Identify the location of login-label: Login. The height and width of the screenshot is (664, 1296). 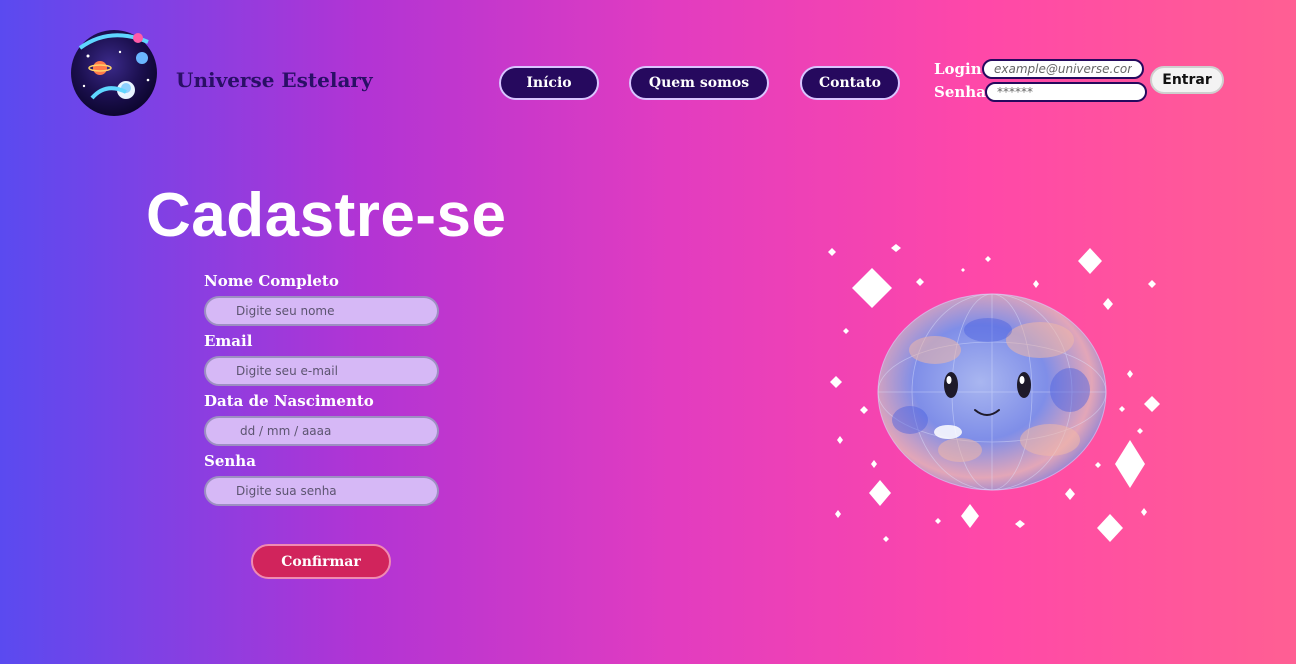
(958, 69).